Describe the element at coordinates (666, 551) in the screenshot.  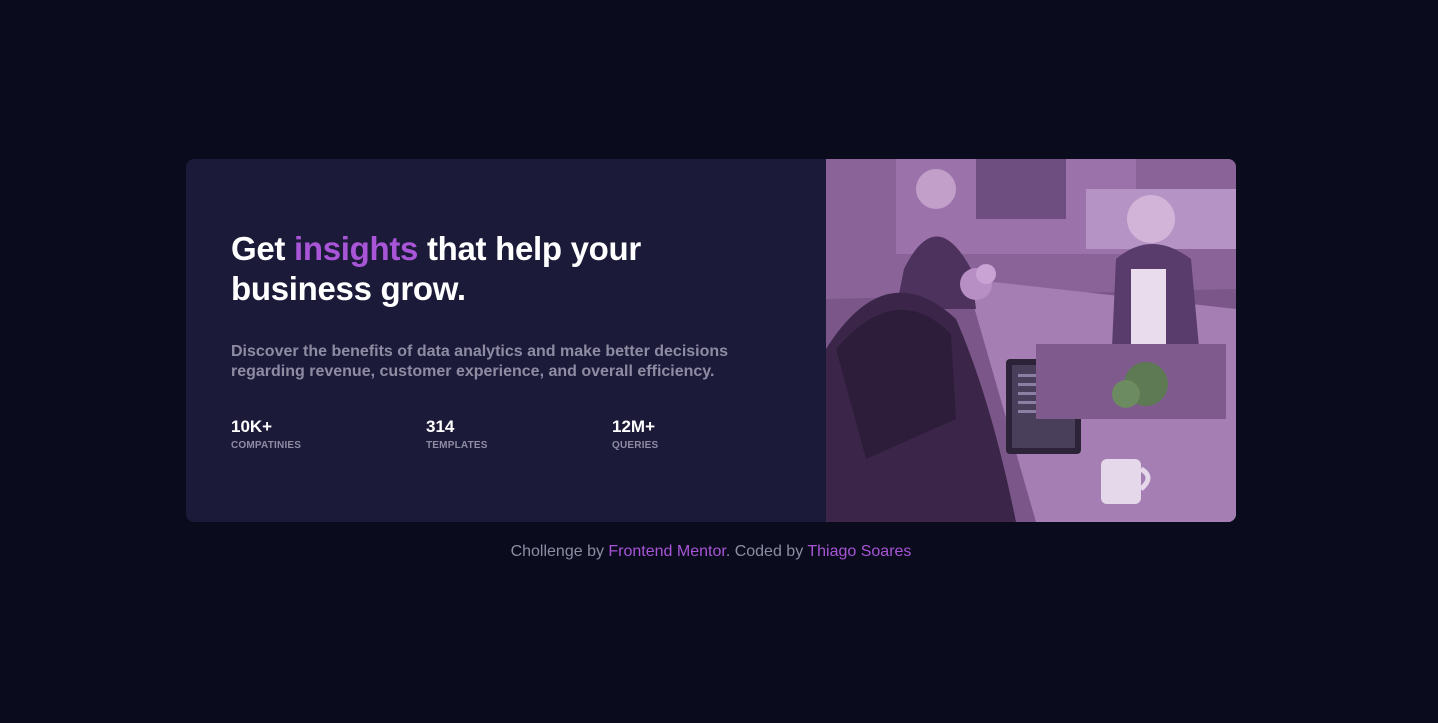
I see `frontend-mentor-link: Frontend Mentor` at that location.